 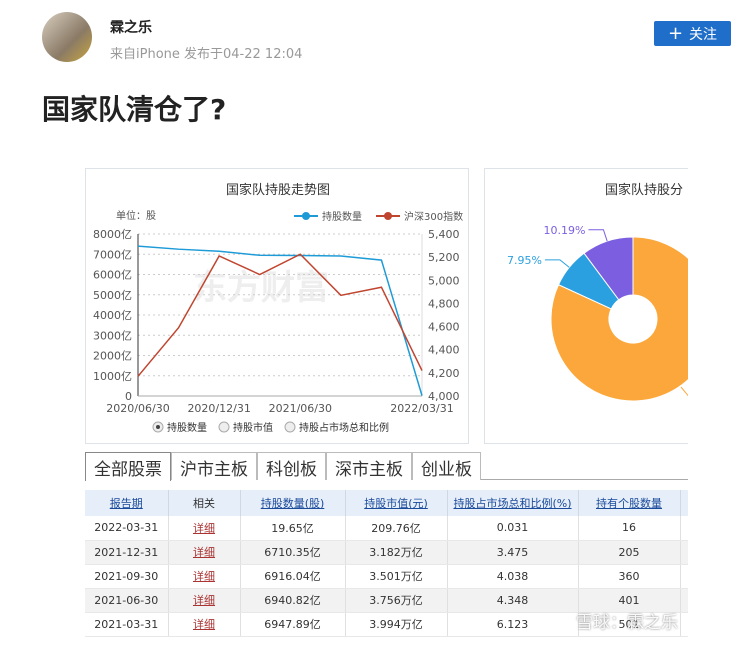 I want to click on table-cell: 6940.82亿, so click(x=293, y=600).